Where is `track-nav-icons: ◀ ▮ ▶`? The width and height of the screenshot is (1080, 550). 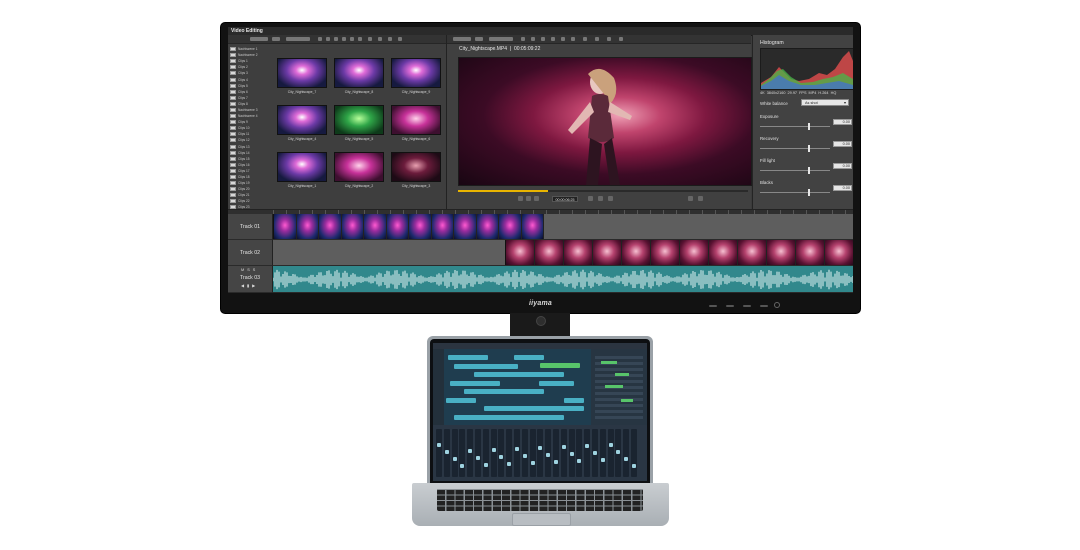
track-nav-icons: ◀ ▮ ▶ is located at coordinates (248, 285).